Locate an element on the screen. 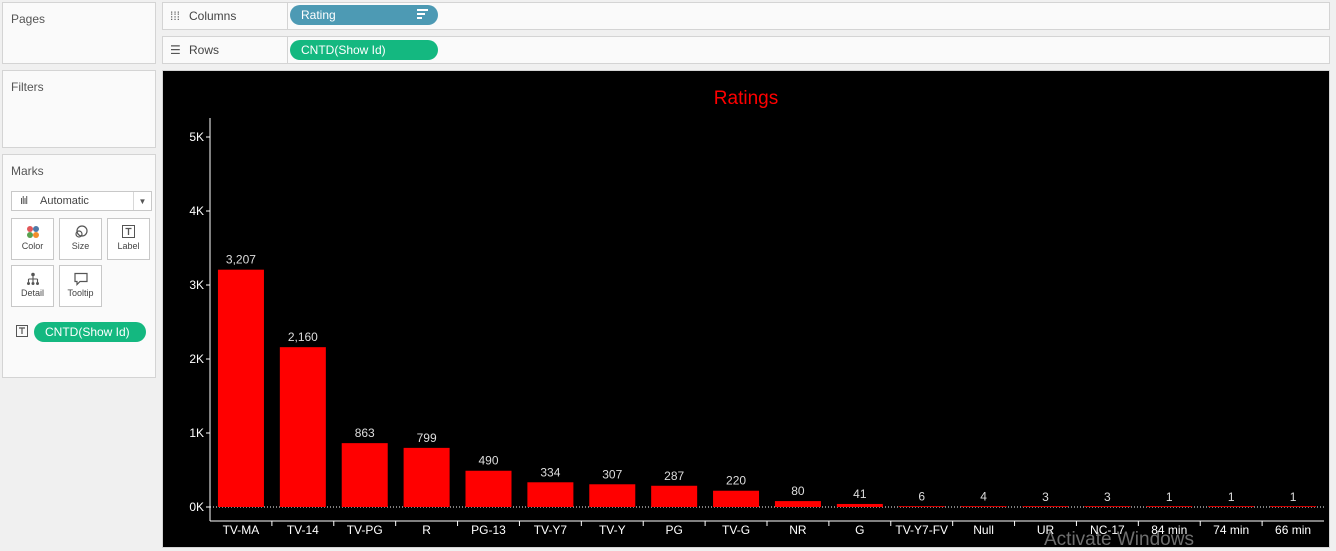 Image resolution: width=1336 pixels, height=551 pixels. x-tick-label: PG is located at coordinates (673, 530).